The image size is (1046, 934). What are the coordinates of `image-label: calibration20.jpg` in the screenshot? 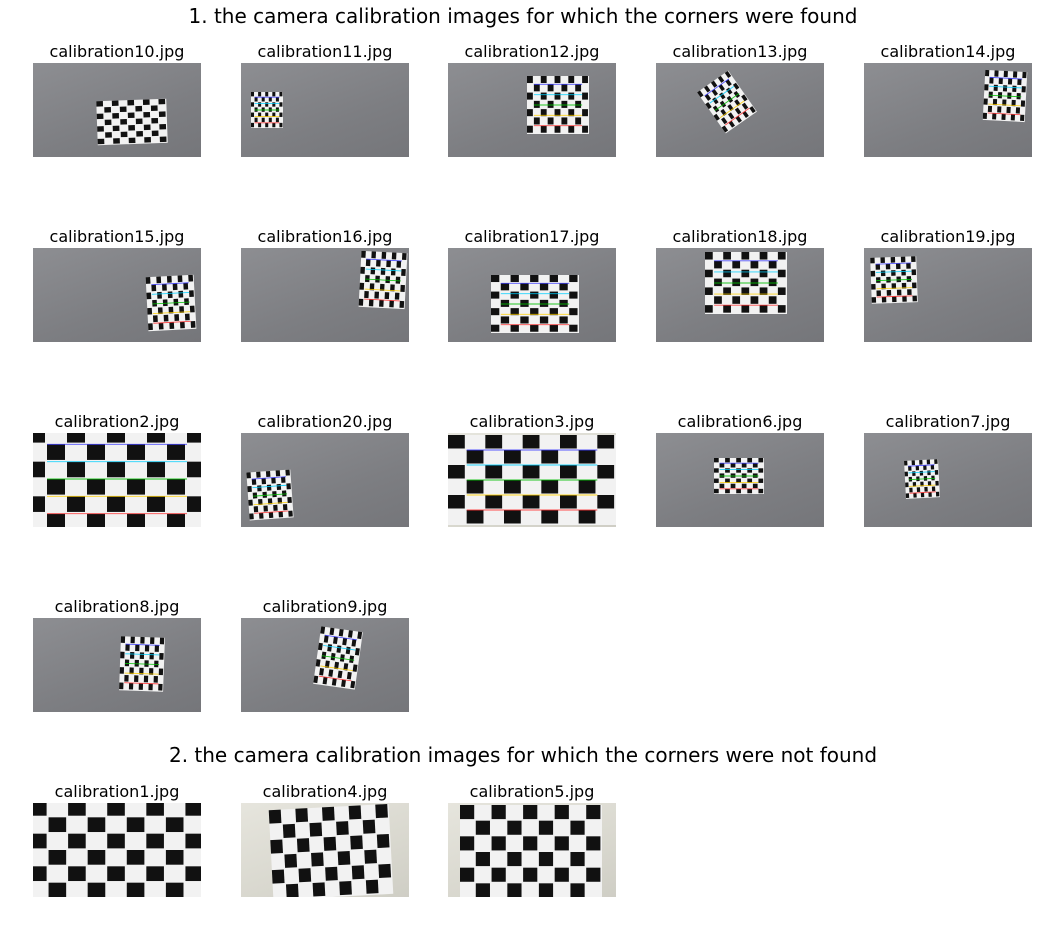 It's located at (325, 421).